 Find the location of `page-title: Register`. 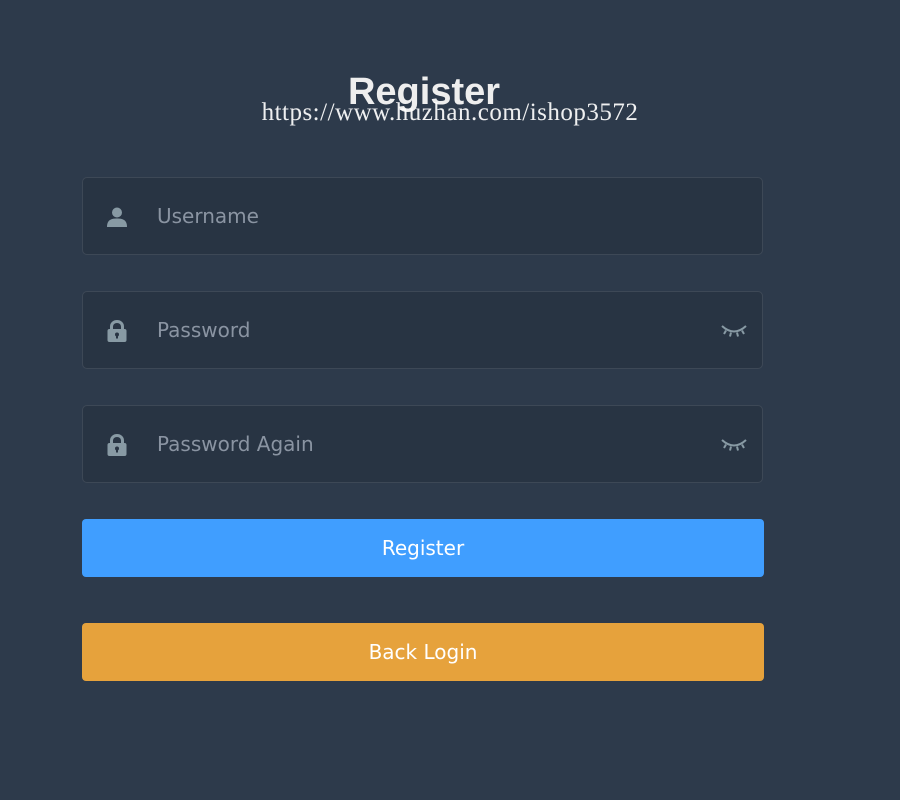

page-title: Register is located at coordinates (424, 92).